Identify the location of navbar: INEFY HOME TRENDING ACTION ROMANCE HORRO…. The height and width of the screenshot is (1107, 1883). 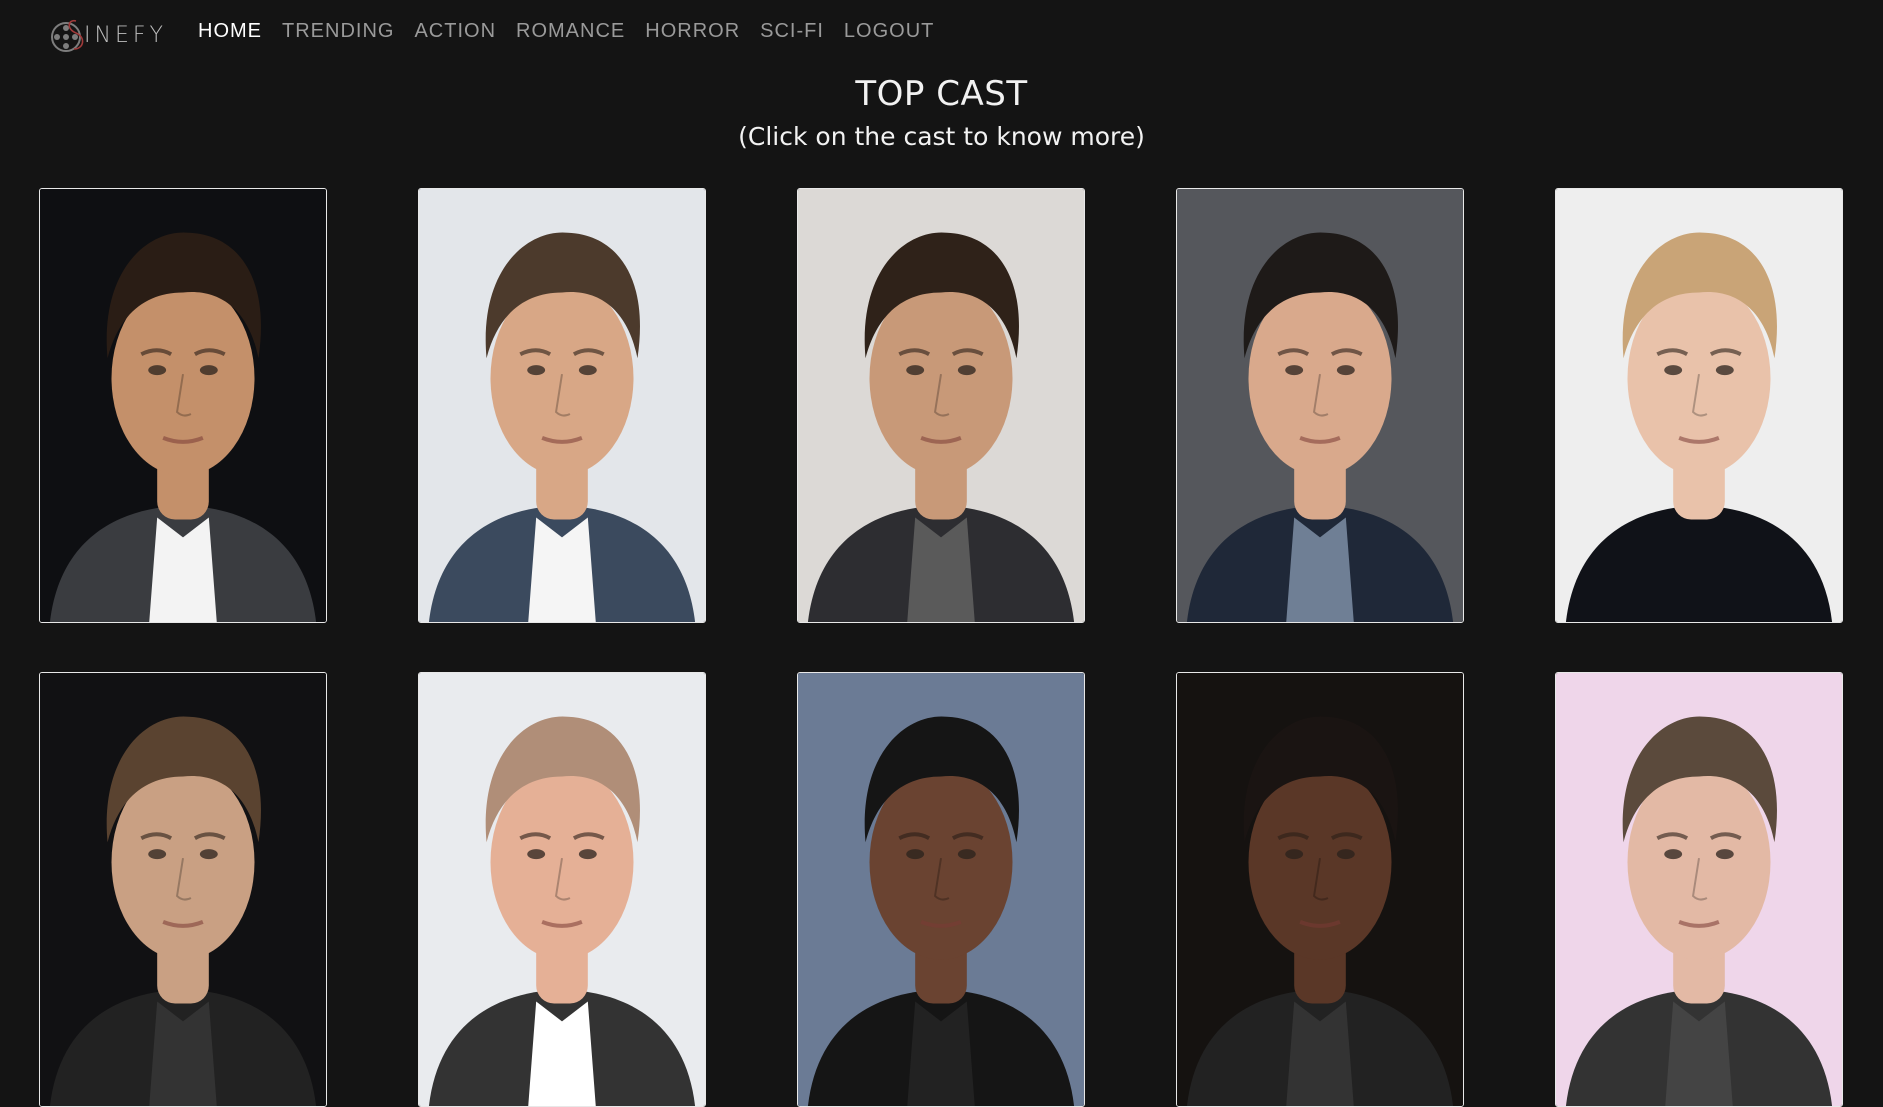
(941, 32).